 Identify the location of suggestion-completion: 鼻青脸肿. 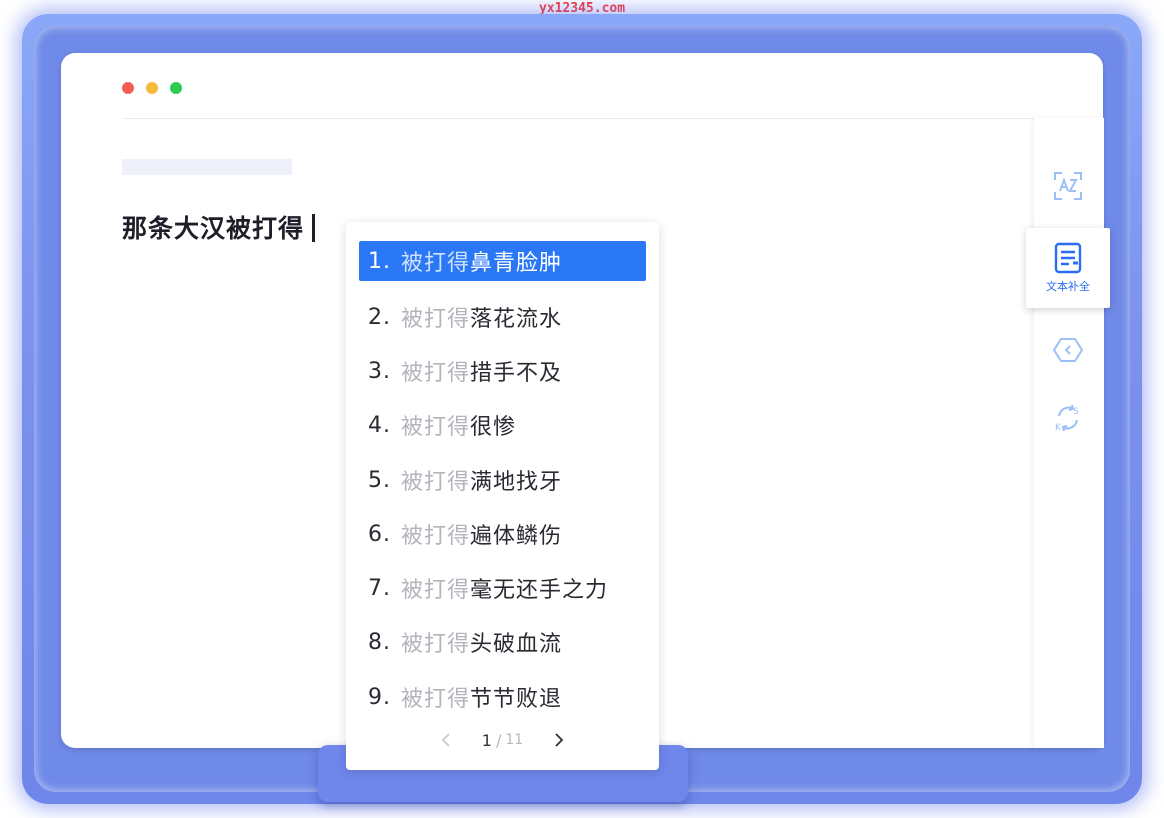
(516, 263).